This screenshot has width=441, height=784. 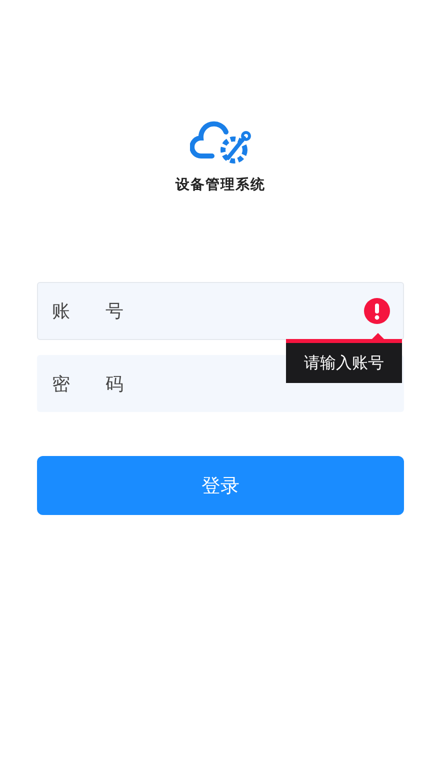 I want to click on field-label: 账 号, so click(x=88, y=311).